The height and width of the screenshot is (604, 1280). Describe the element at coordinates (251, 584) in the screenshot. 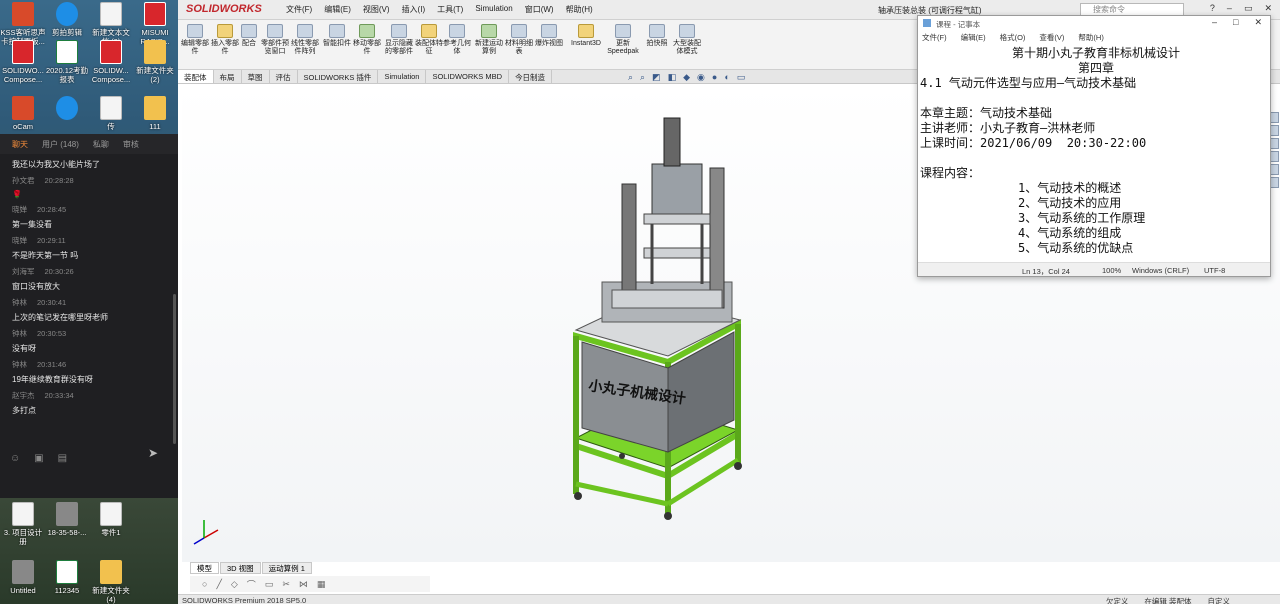

I see `arc-icon: ⌒` at that location.